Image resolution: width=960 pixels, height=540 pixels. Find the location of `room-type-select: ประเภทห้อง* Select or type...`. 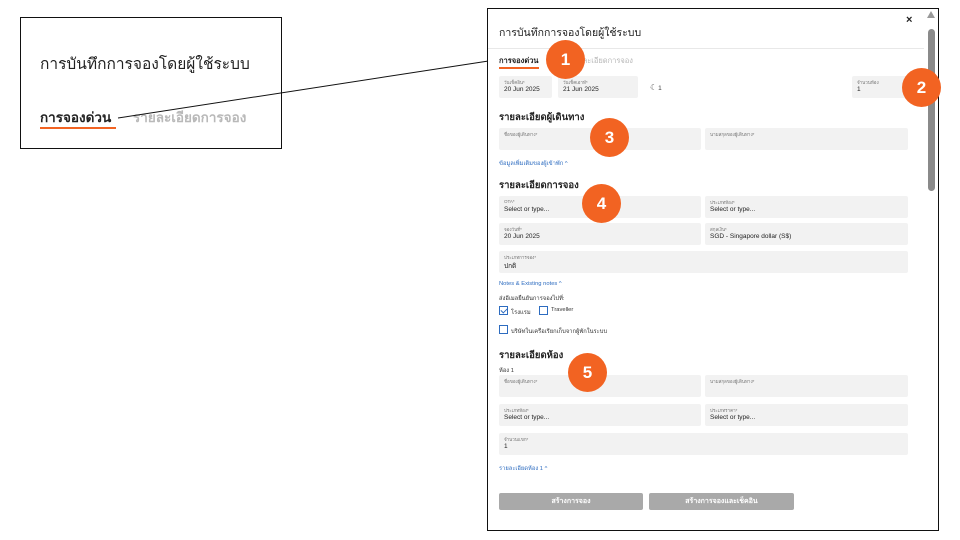

room-type-select: ประเภทห้อง* Select or type... is located at coordinates (806, 207).